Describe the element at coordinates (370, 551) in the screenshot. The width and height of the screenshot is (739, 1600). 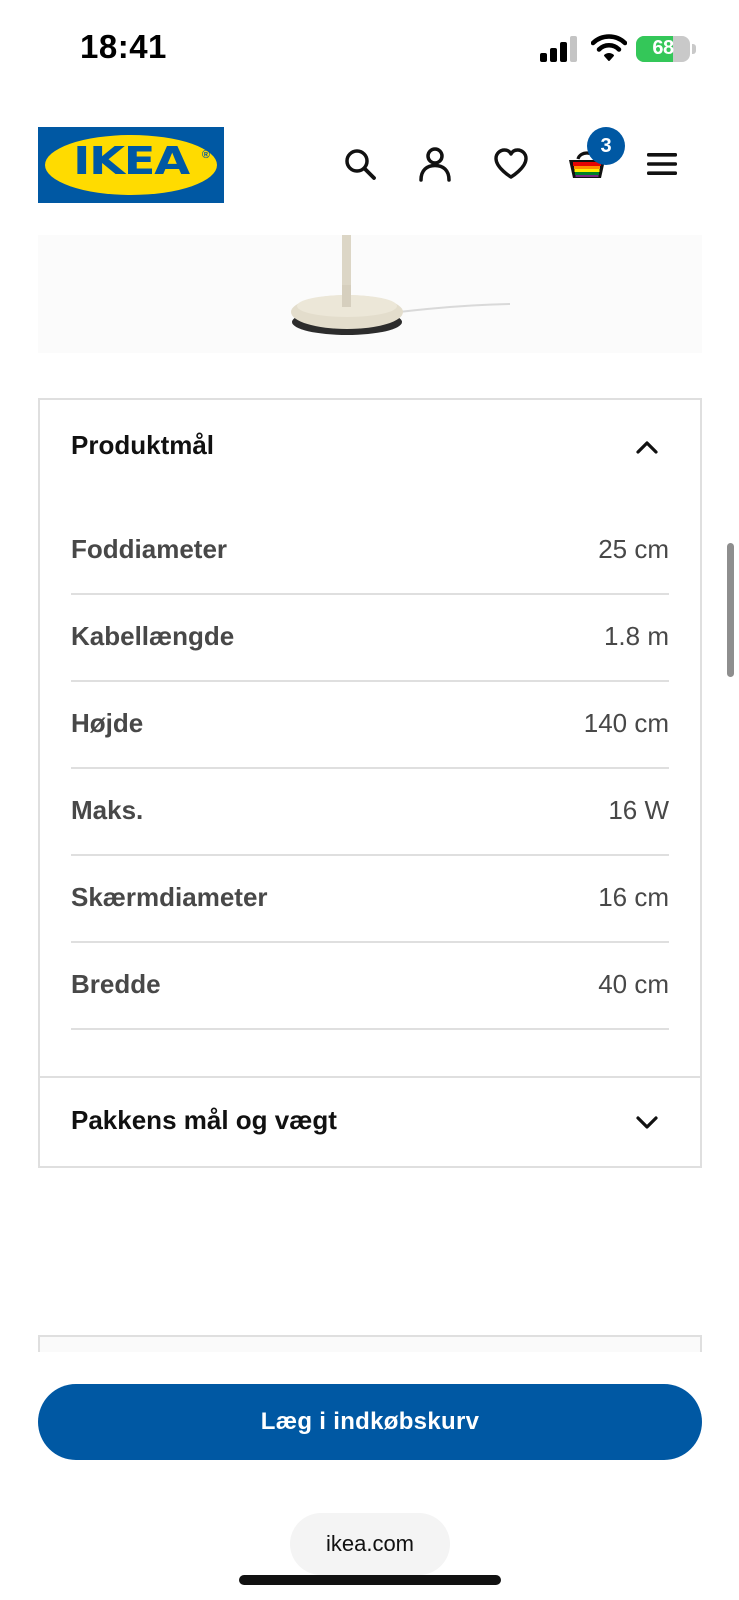
I see `dimension-row: Foddiameter 25 cm` at that location.